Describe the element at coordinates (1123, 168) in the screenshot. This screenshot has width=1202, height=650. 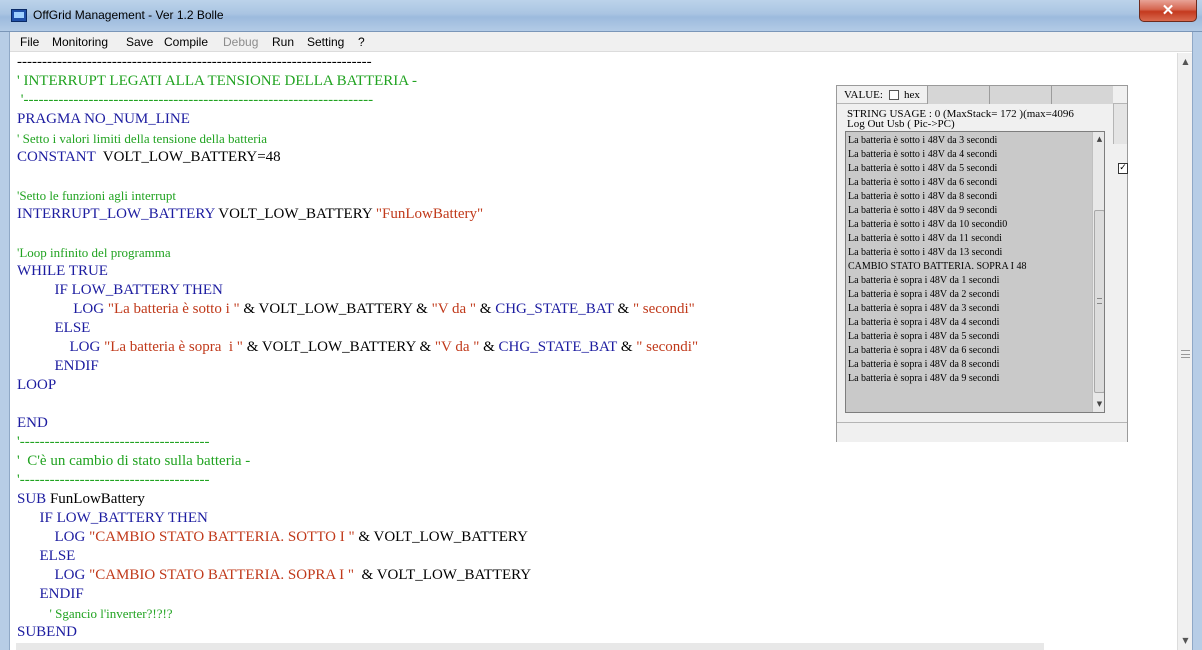
I see `side-checkbox: ✓` at that location.